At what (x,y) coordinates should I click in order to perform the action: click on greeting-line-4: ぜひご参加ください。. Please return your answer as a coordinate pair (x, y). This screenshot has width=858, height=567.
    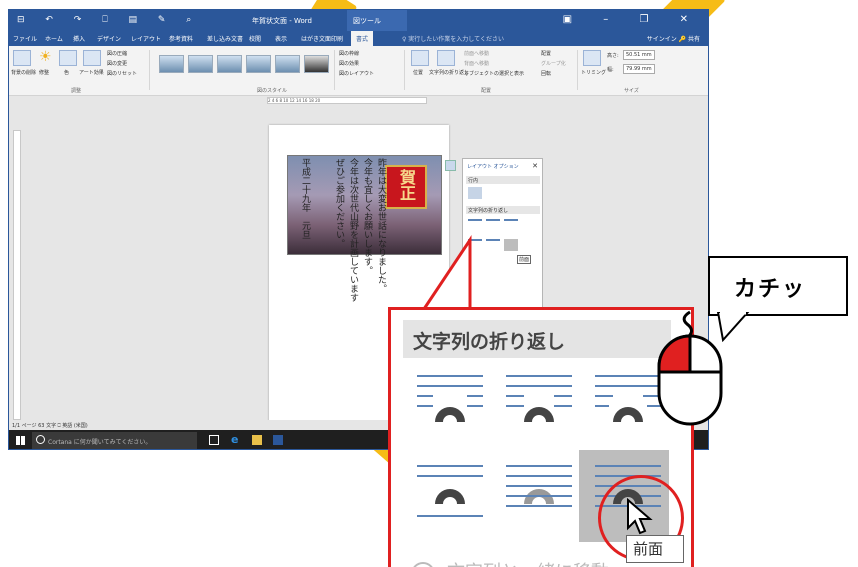
    Looking at the image, I should click on (338, 203).